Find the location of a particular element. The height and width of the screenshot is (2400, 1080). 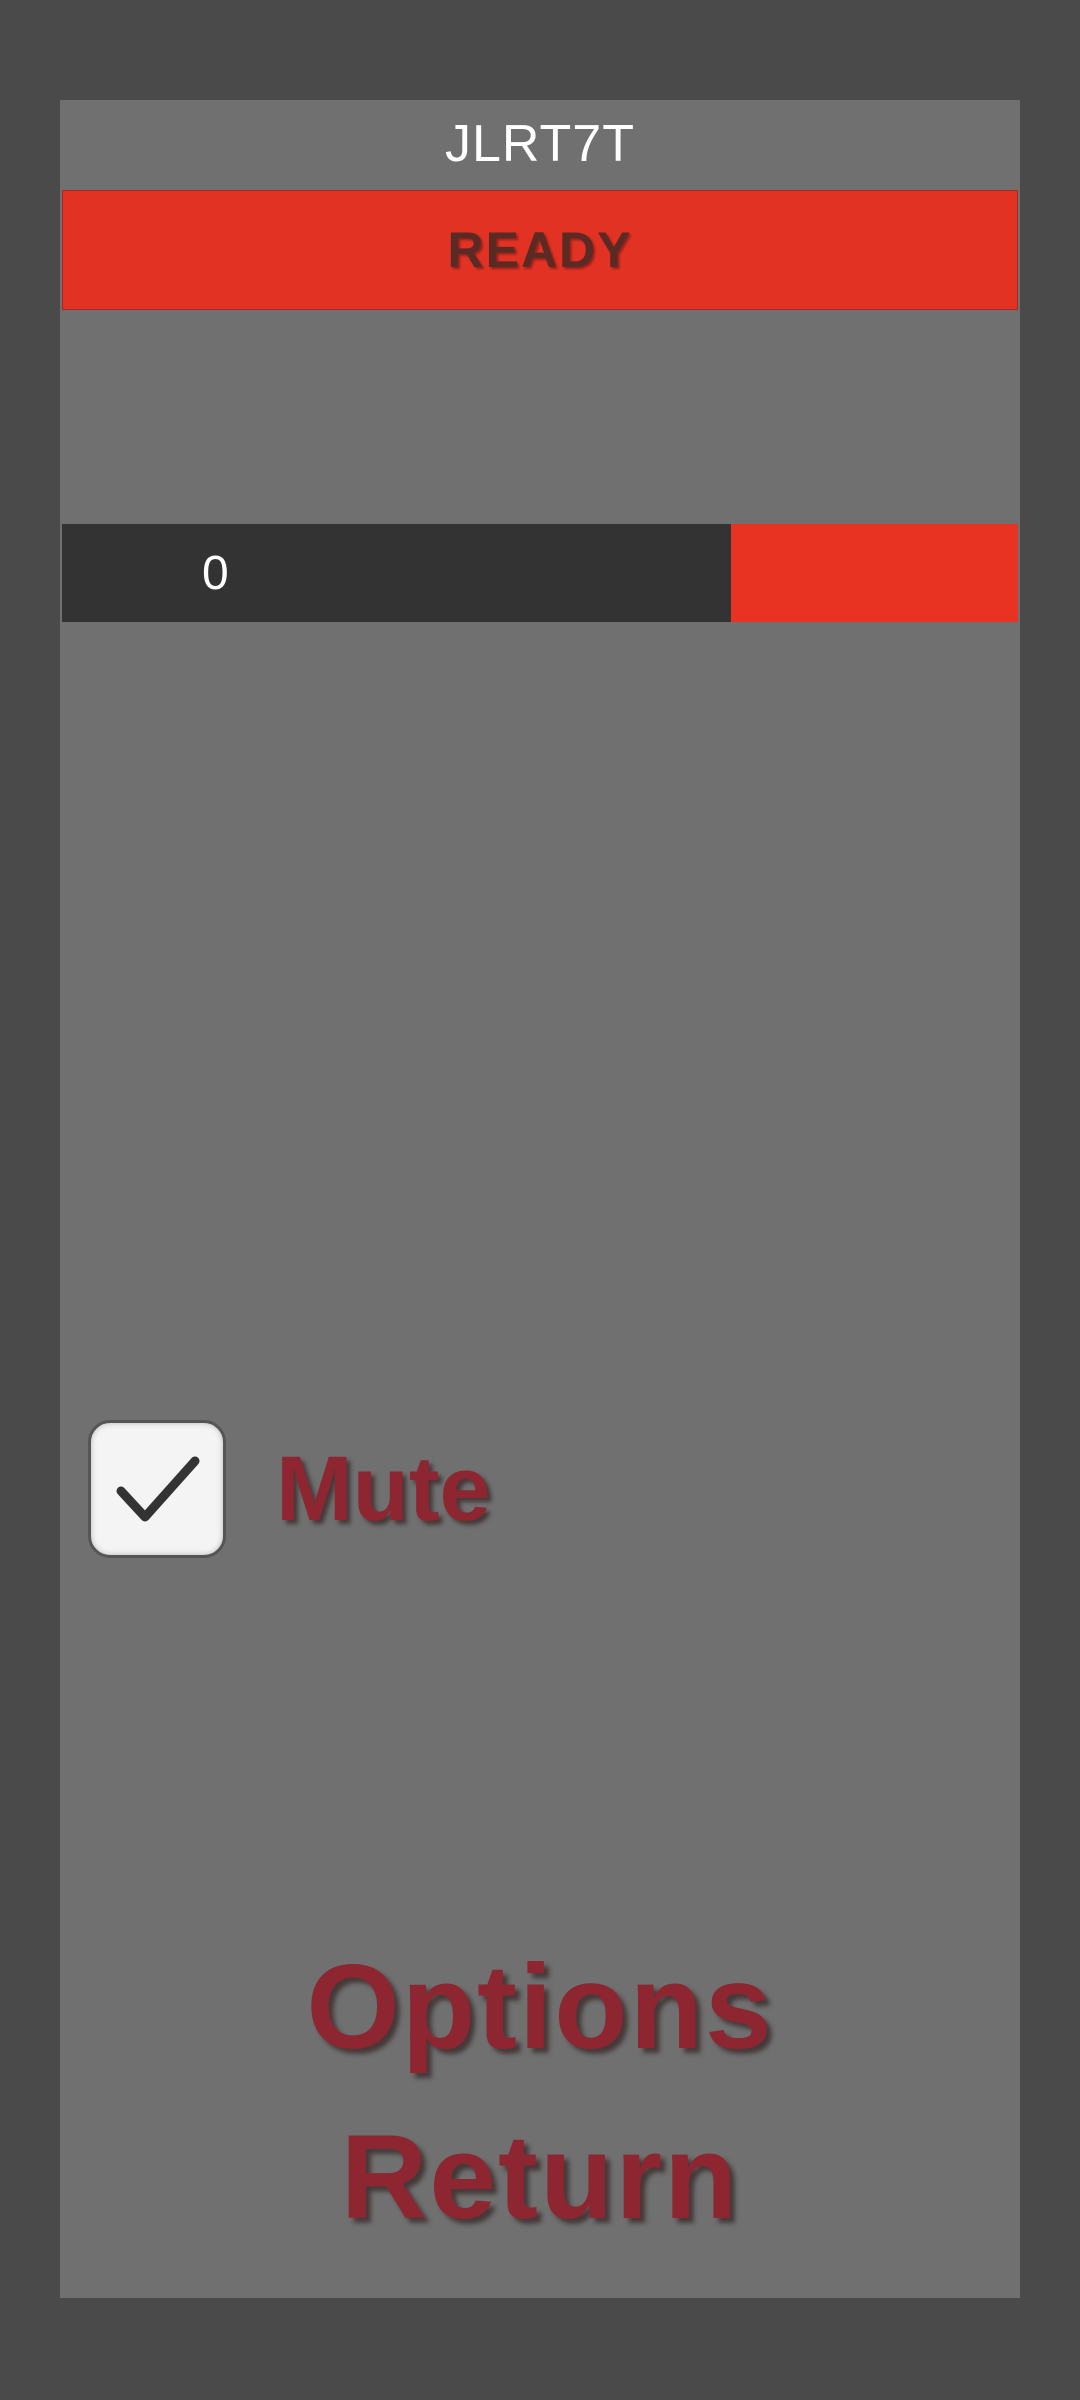

options-button: Options is located at coordinates (540, 2007).